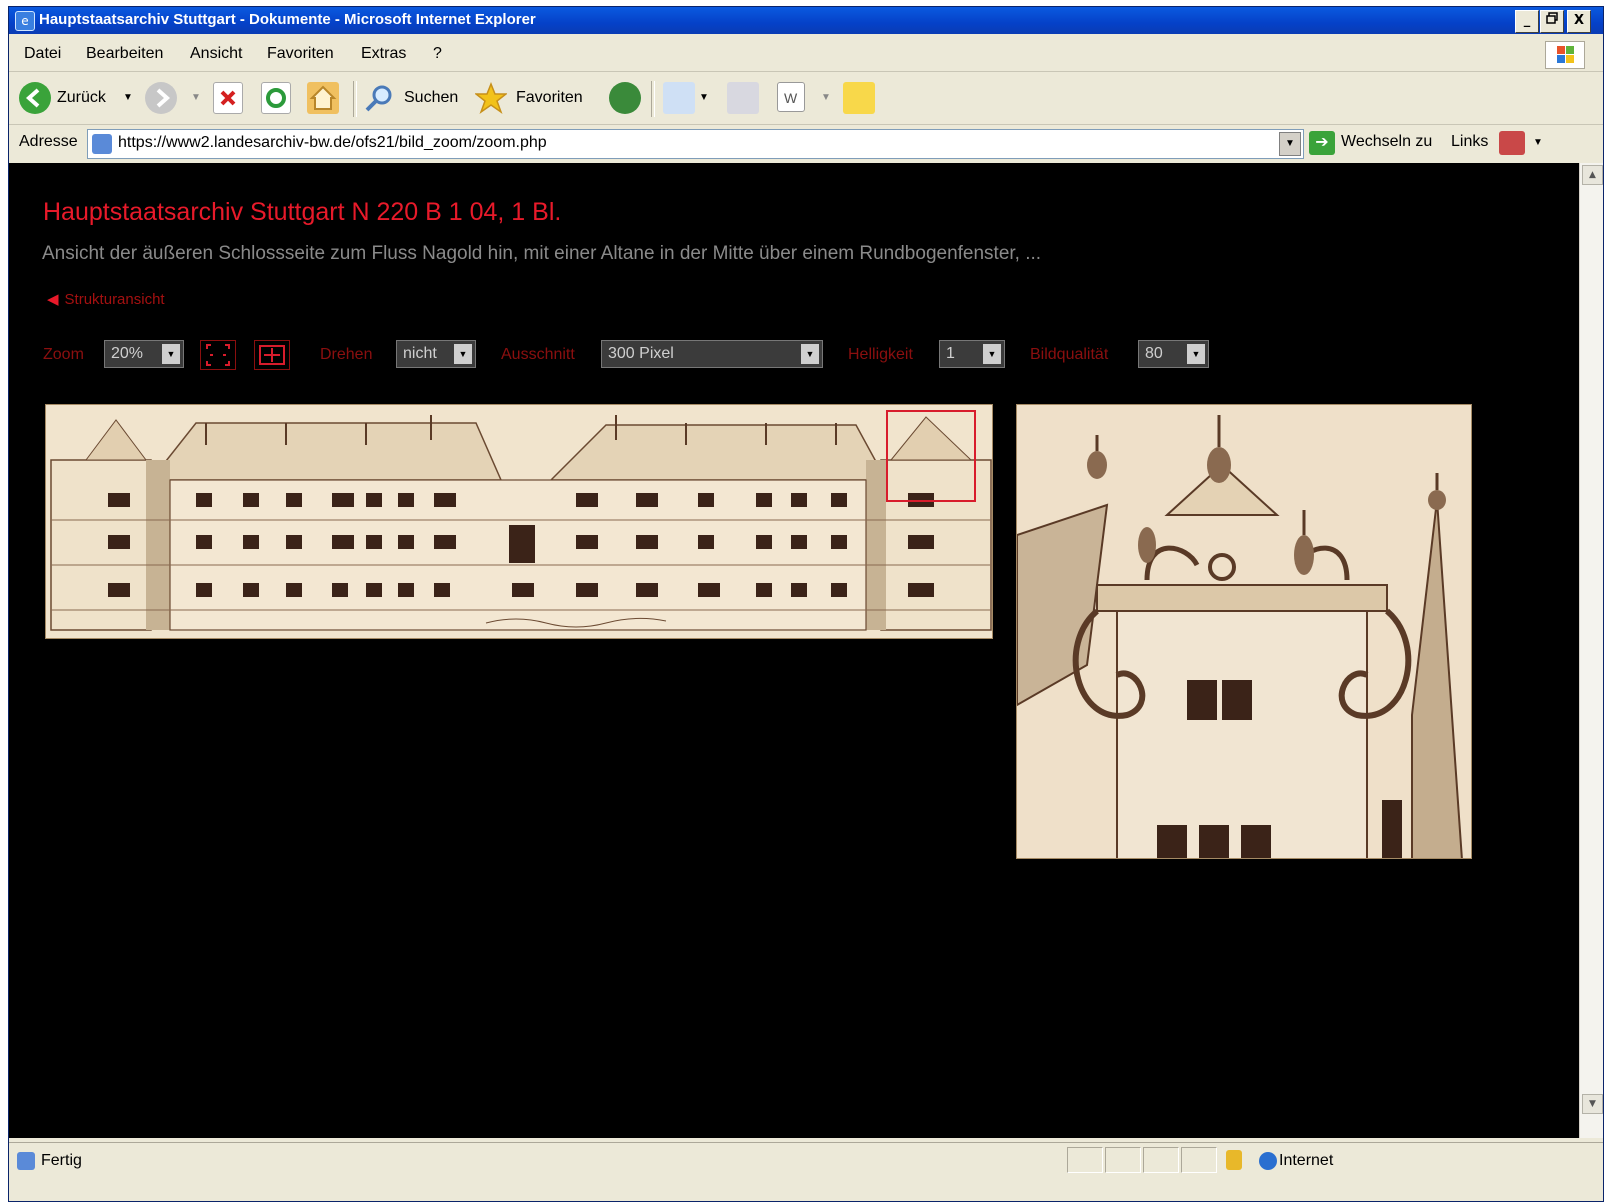 This screenshot has width=1608, height=1204. What do you see at coordinates (81, 98) in the screenshot?
I see `back-button-label: Zurück` at bounding box center [81, 98].